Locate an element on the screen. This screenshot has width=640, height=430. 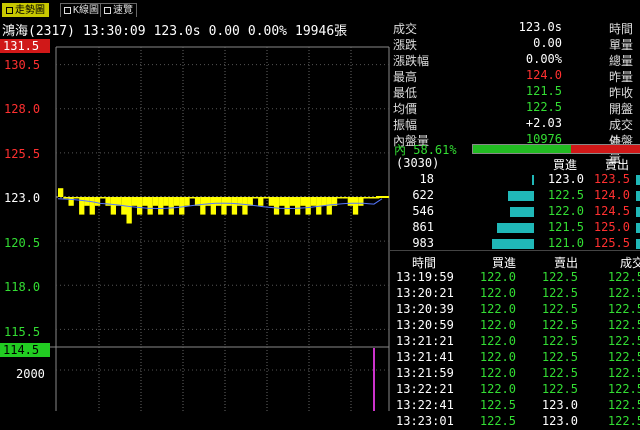
tab-k-chart: K線圖 is located at coordinates (82, 10).